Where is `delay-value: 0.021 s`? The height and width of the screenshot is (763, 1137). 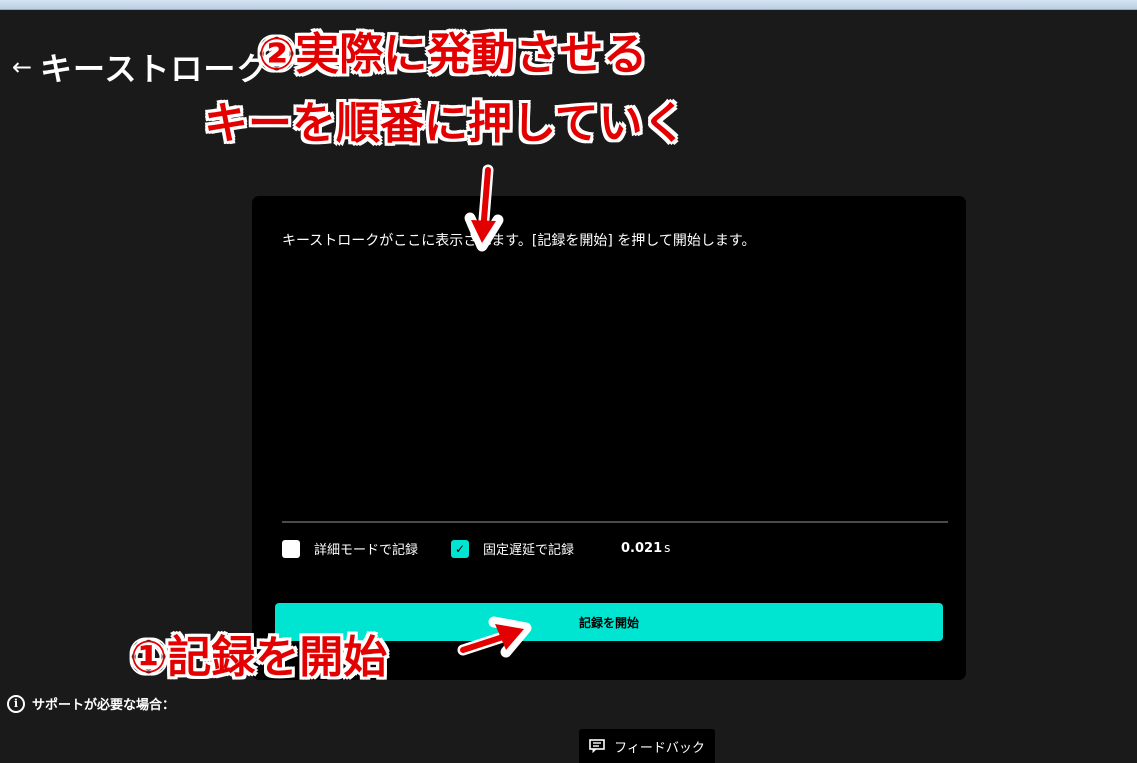 delay-value: 0.021 s is located at coordinates (645, 548).